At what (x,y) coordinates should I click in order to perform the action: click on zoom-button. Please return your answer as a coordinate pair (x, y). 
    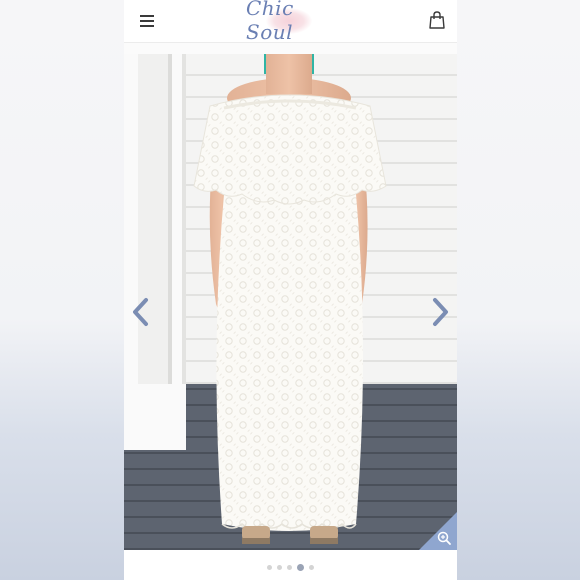
    Looking at the image, I should click on (438, 531).